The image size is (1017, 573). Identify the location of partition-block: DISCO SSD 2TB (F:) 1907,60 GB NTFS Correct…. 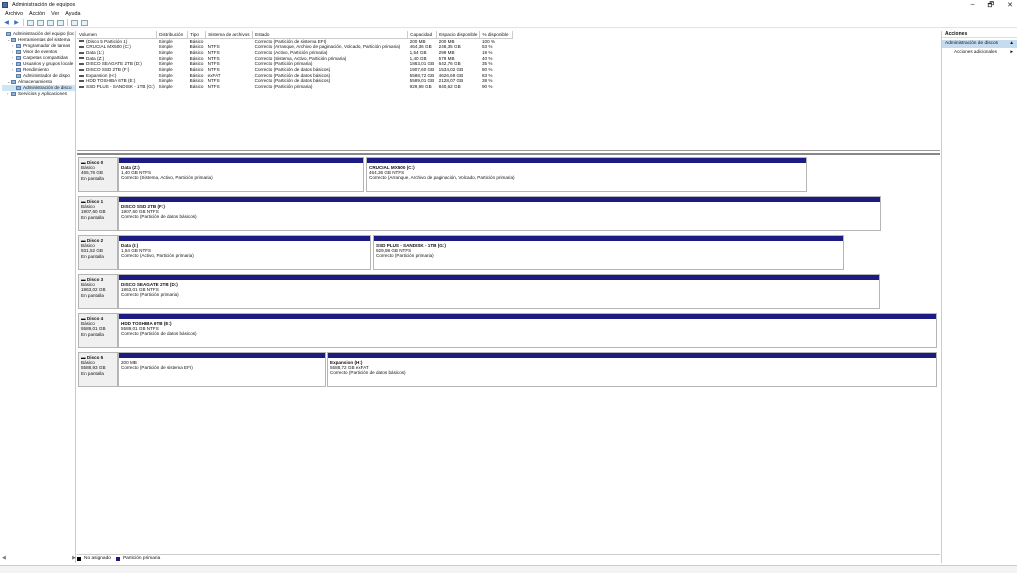
(499, 213).